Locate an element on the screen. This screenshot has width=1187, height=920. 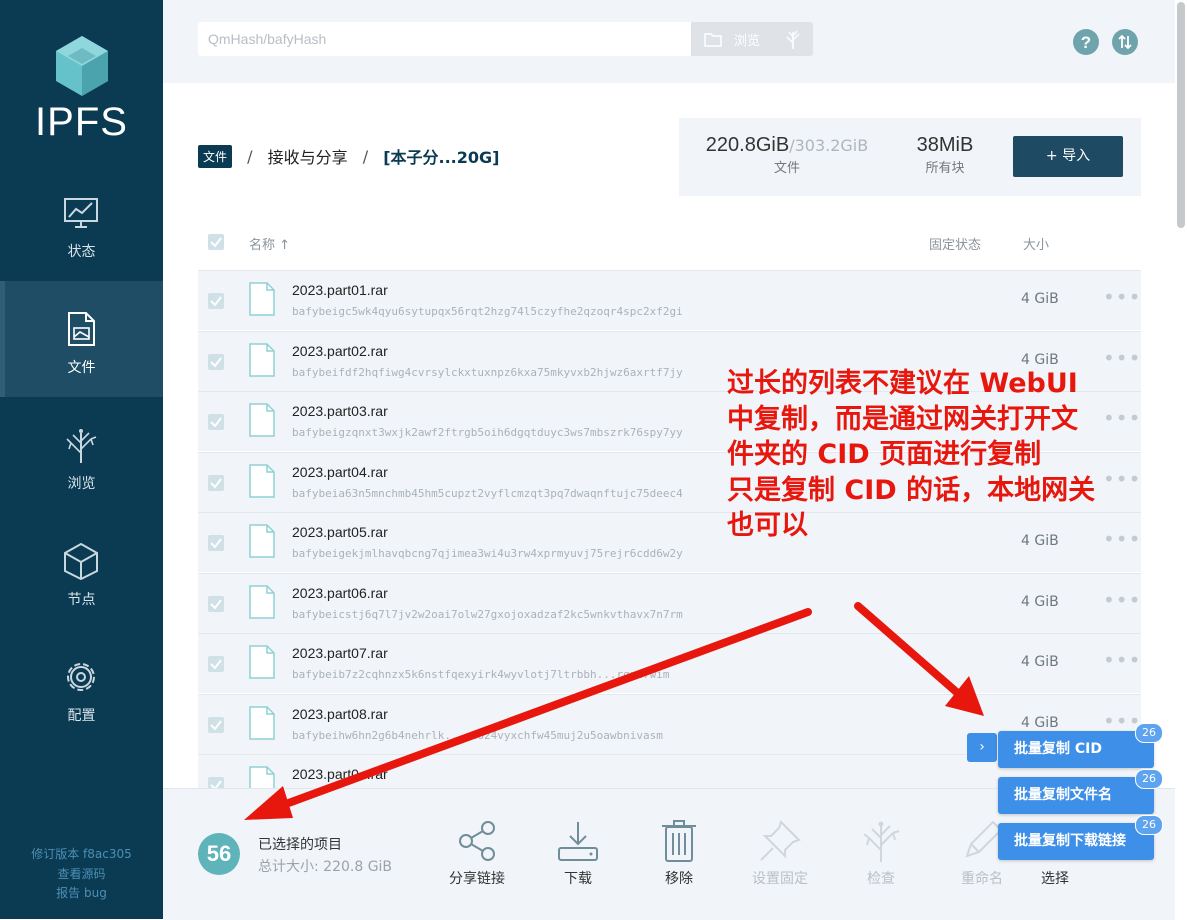
batch-copy-download-link-label: 批量复制下载链接 is located at coordinates (1070, 841).